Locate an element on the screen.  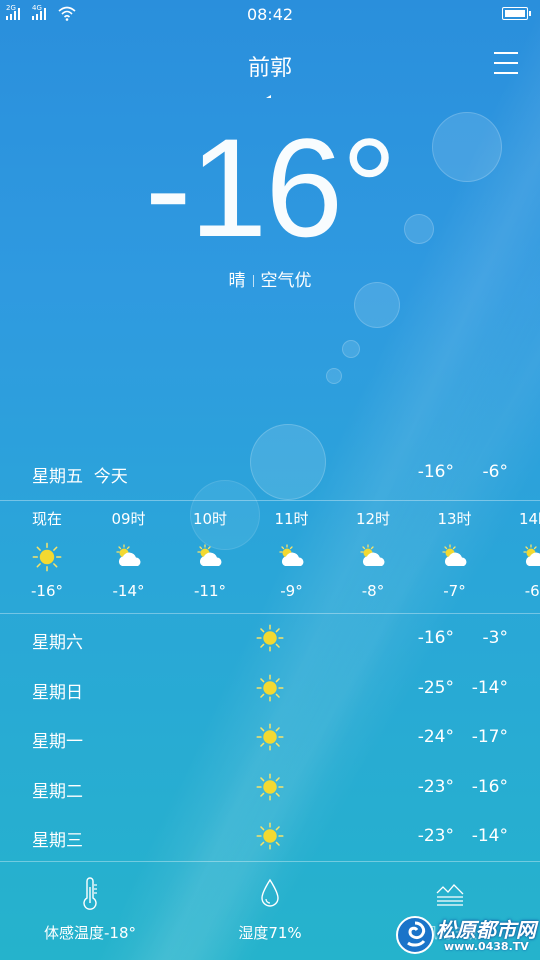
hour-label: 09时 is located at coordinates (128, 519).